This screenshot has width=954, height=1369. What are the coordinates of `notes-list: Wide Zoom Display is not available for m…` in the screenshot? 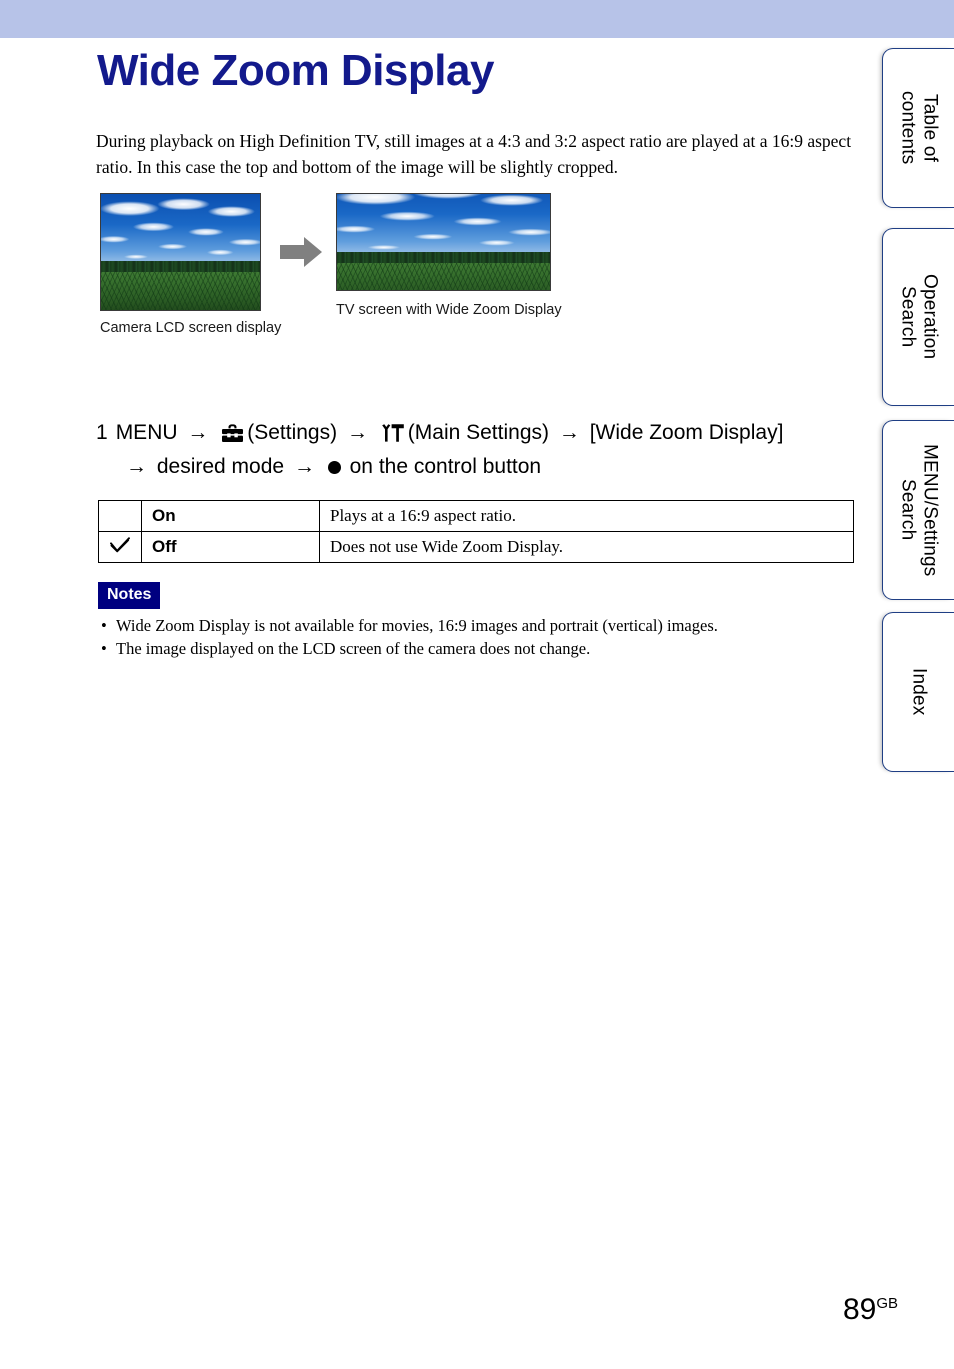 It's located at (484, 637).